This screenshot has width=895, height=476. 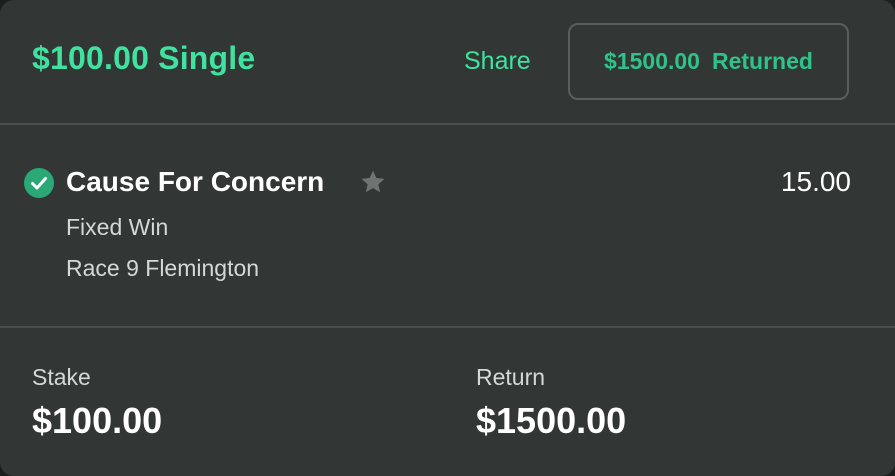 What do you see at coordinates (373, 182) in the screenshot?
I see `star-icon` at bounding box center [373, 182].